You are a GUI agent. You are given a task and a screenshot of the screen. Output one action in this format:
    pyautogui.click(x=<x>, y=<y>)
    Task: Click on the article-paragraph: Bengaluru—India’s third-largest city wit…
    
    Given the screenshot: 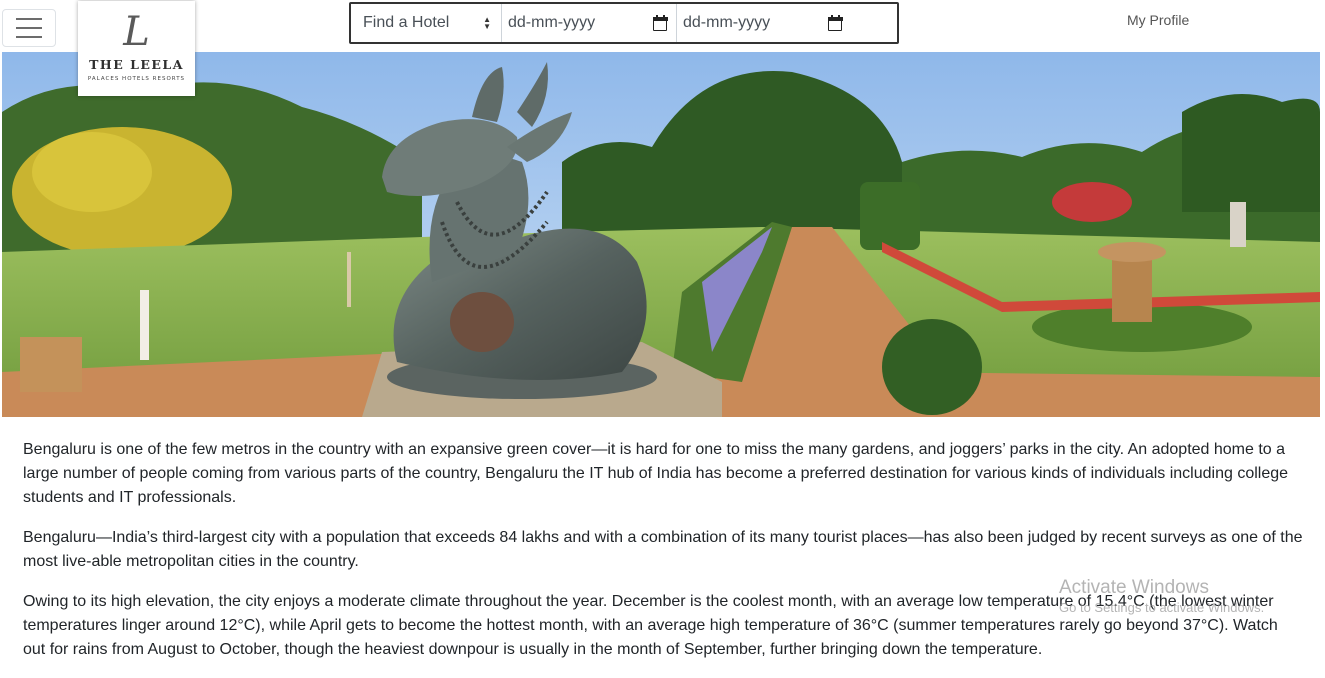 What is the action you would take?
    pyautogui.click(x=663, y=549)
    